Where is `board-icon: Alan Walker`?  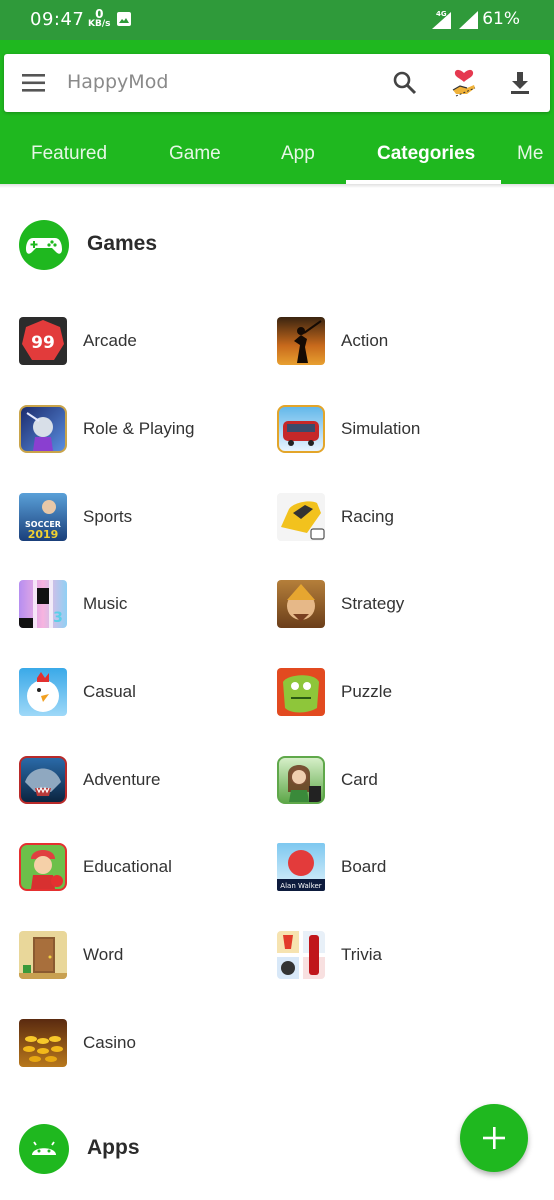 board-icon: Alan Walker is located at coordinates (301, 867).